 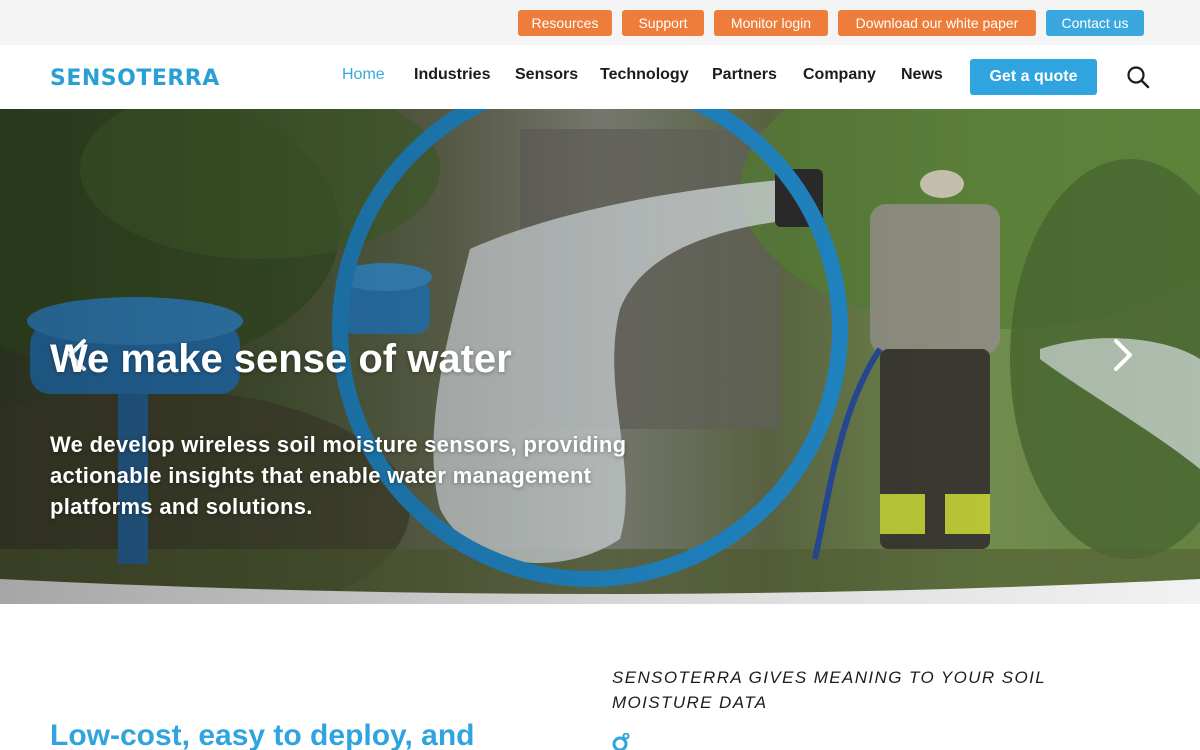 I want to click on monitor-login-button: Monitor login, so click(x=771, y=23).